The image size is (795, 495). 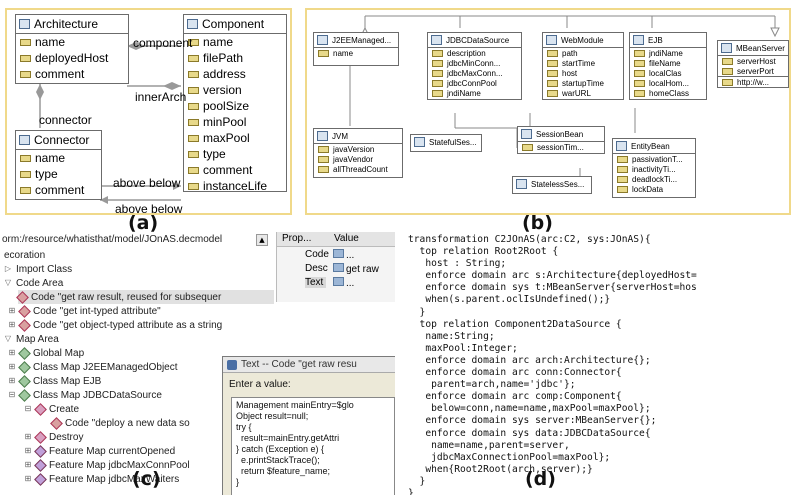 What do you see at coordinates (58, 165) in the screenshot?
I see `class-connector: Connector name type comment` at bounding box center [58, 165].